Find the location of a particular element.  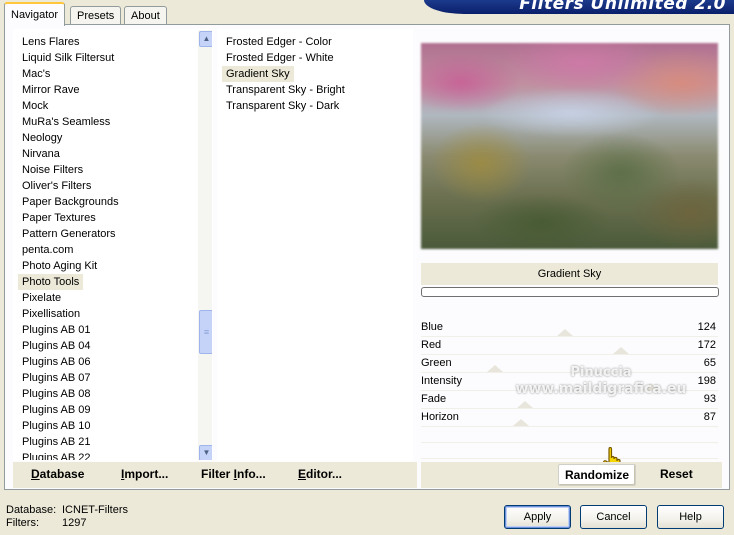

param-value: 172 is located at coordinates (707, 345).